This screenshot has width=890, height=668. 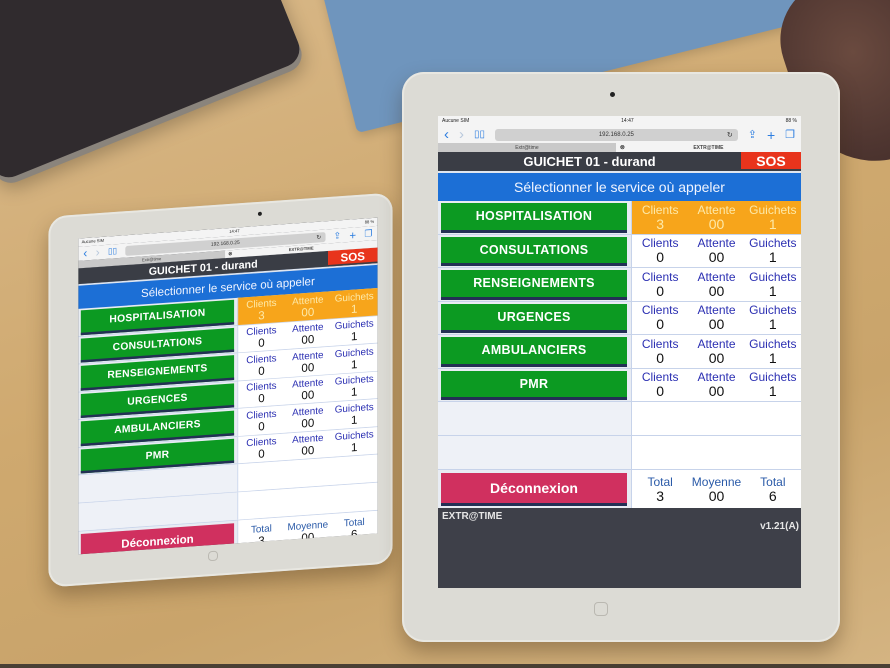 What do you see at coordinates (360, 553) in the screenshot?
I see `version-label: v1.21(A)` at bounding box center [360, 553].